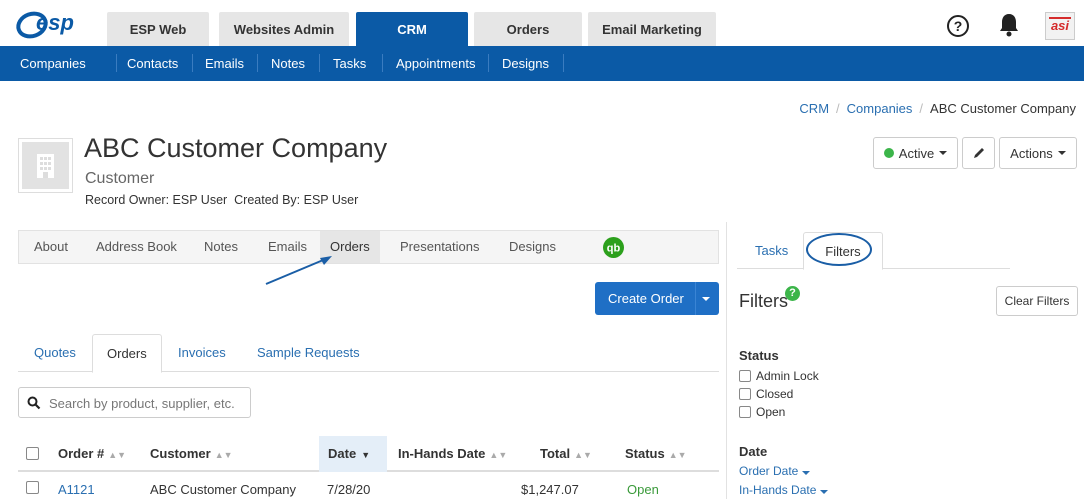 Image resolution: width=1084 pixels, height=500 pixels. What do you see at coordinates (695, 298) in the screenshot?
I see `split-divider` at bounding box center [695, 298].